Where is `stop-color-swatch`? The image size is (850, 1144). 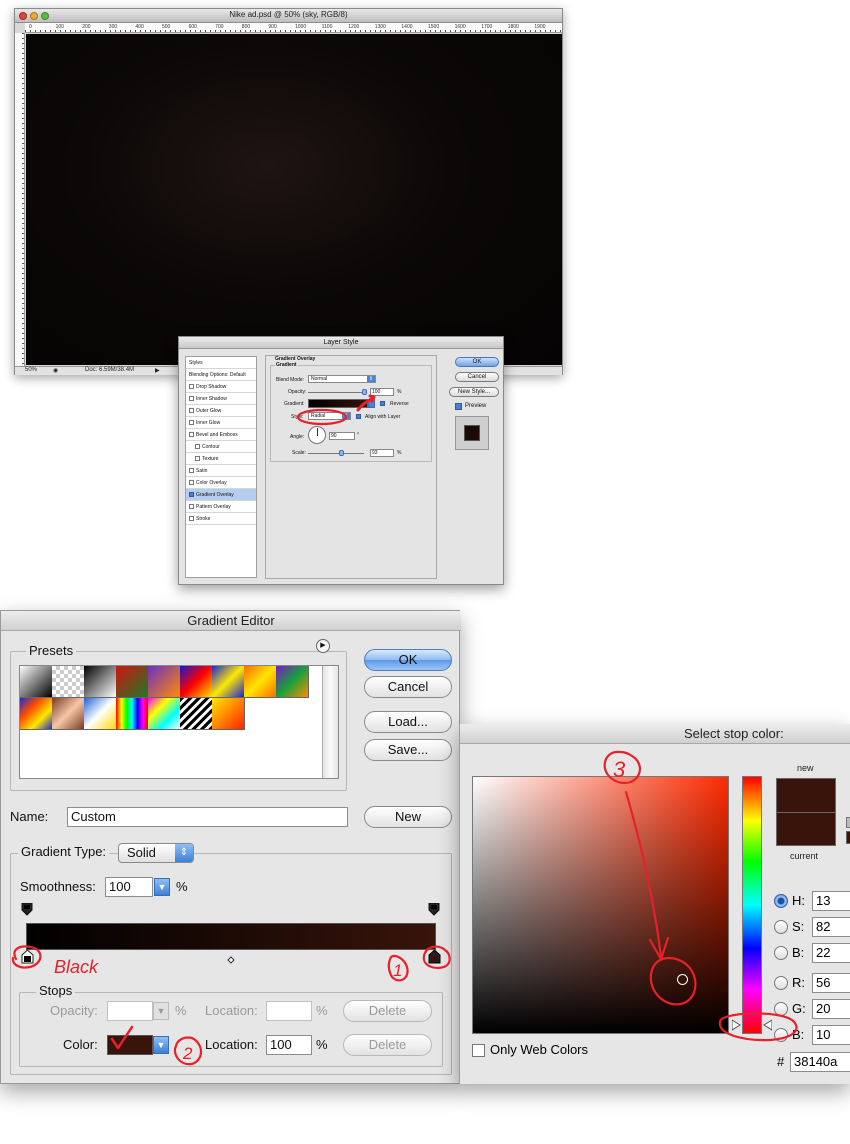
stop-color-swatch is located at coordinates (130, 1045).